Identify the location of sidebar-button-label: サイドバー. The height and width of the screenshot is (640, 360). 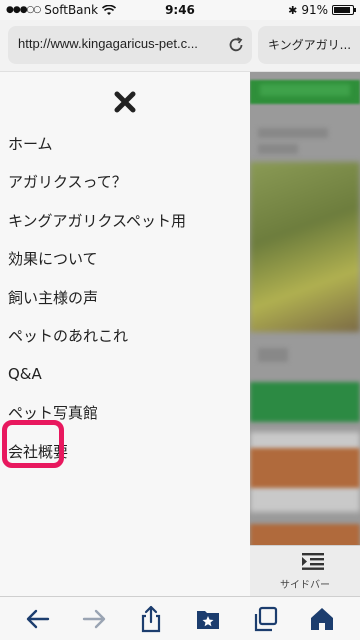
(305, 585).